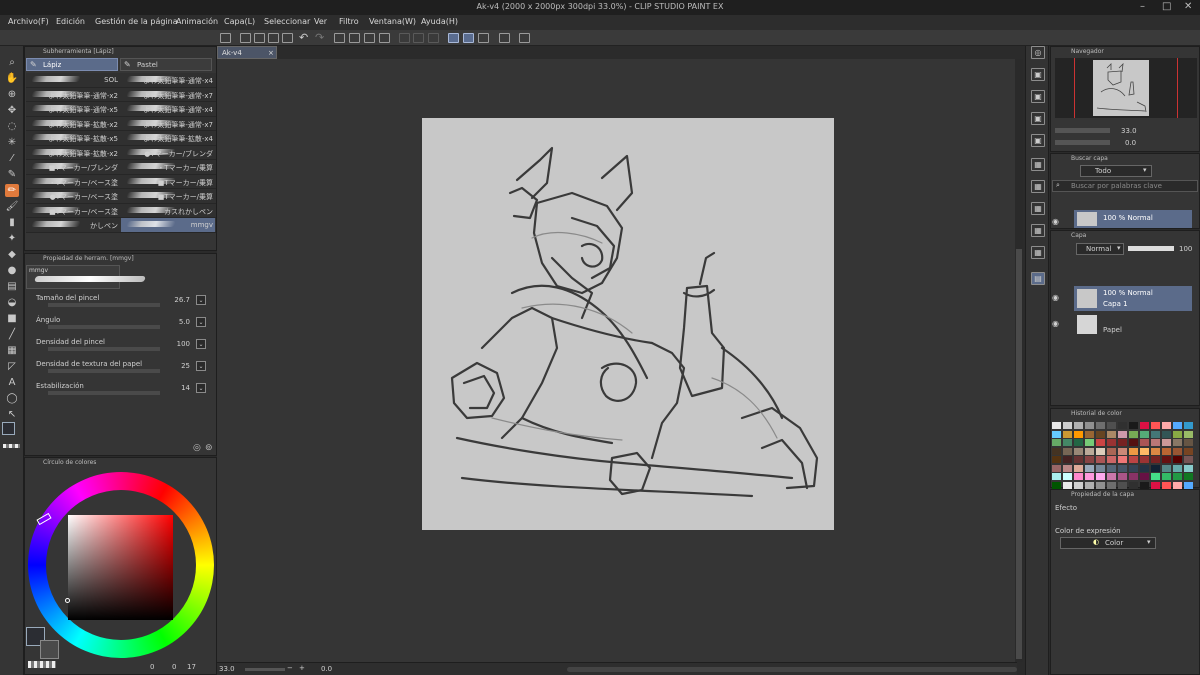 The image size is (1200, 675). I want to click on bucket-icon: ◒, so click(12, 302).